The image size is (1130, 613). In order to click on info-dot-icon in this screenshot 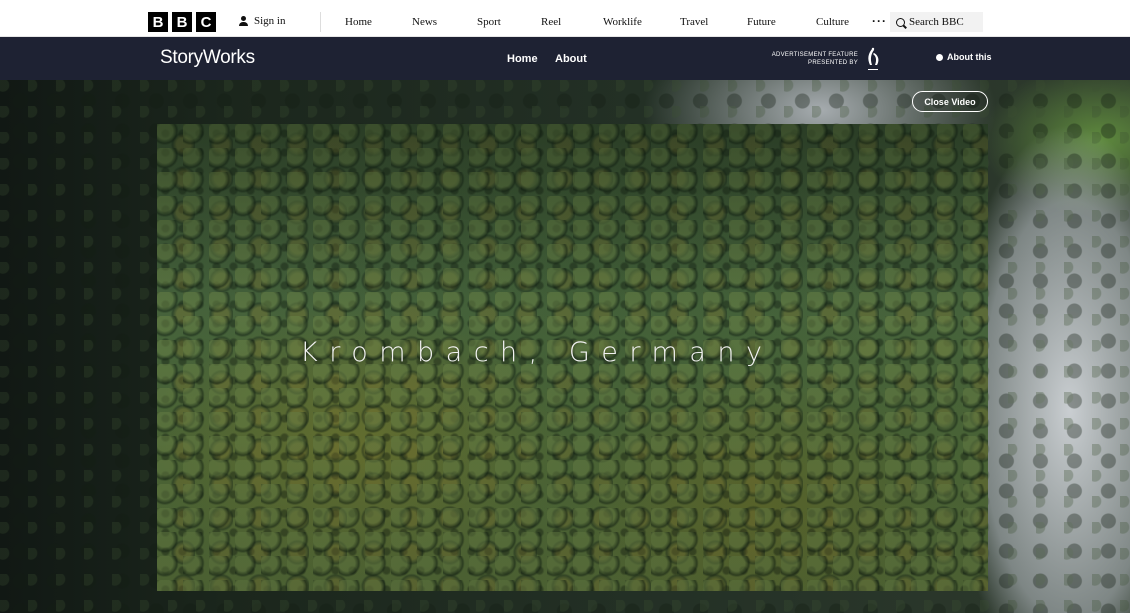, I will do `click(939, 57)`.